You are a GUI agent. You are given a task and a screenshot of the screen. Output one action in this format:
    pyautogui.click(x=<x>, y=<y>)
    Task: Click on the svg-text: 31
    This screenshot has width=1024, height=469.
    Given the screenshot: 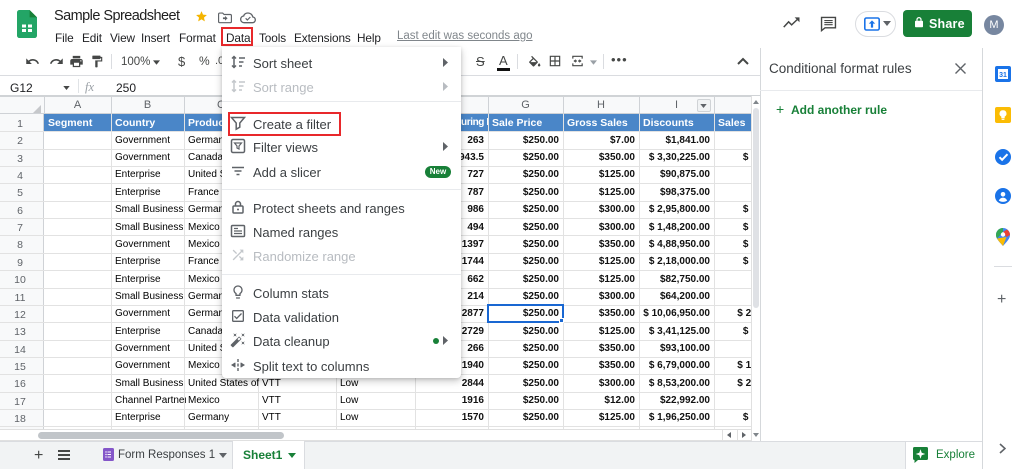 What is the action you would take?
    pyautogui.click(x=1003, y=75)
    